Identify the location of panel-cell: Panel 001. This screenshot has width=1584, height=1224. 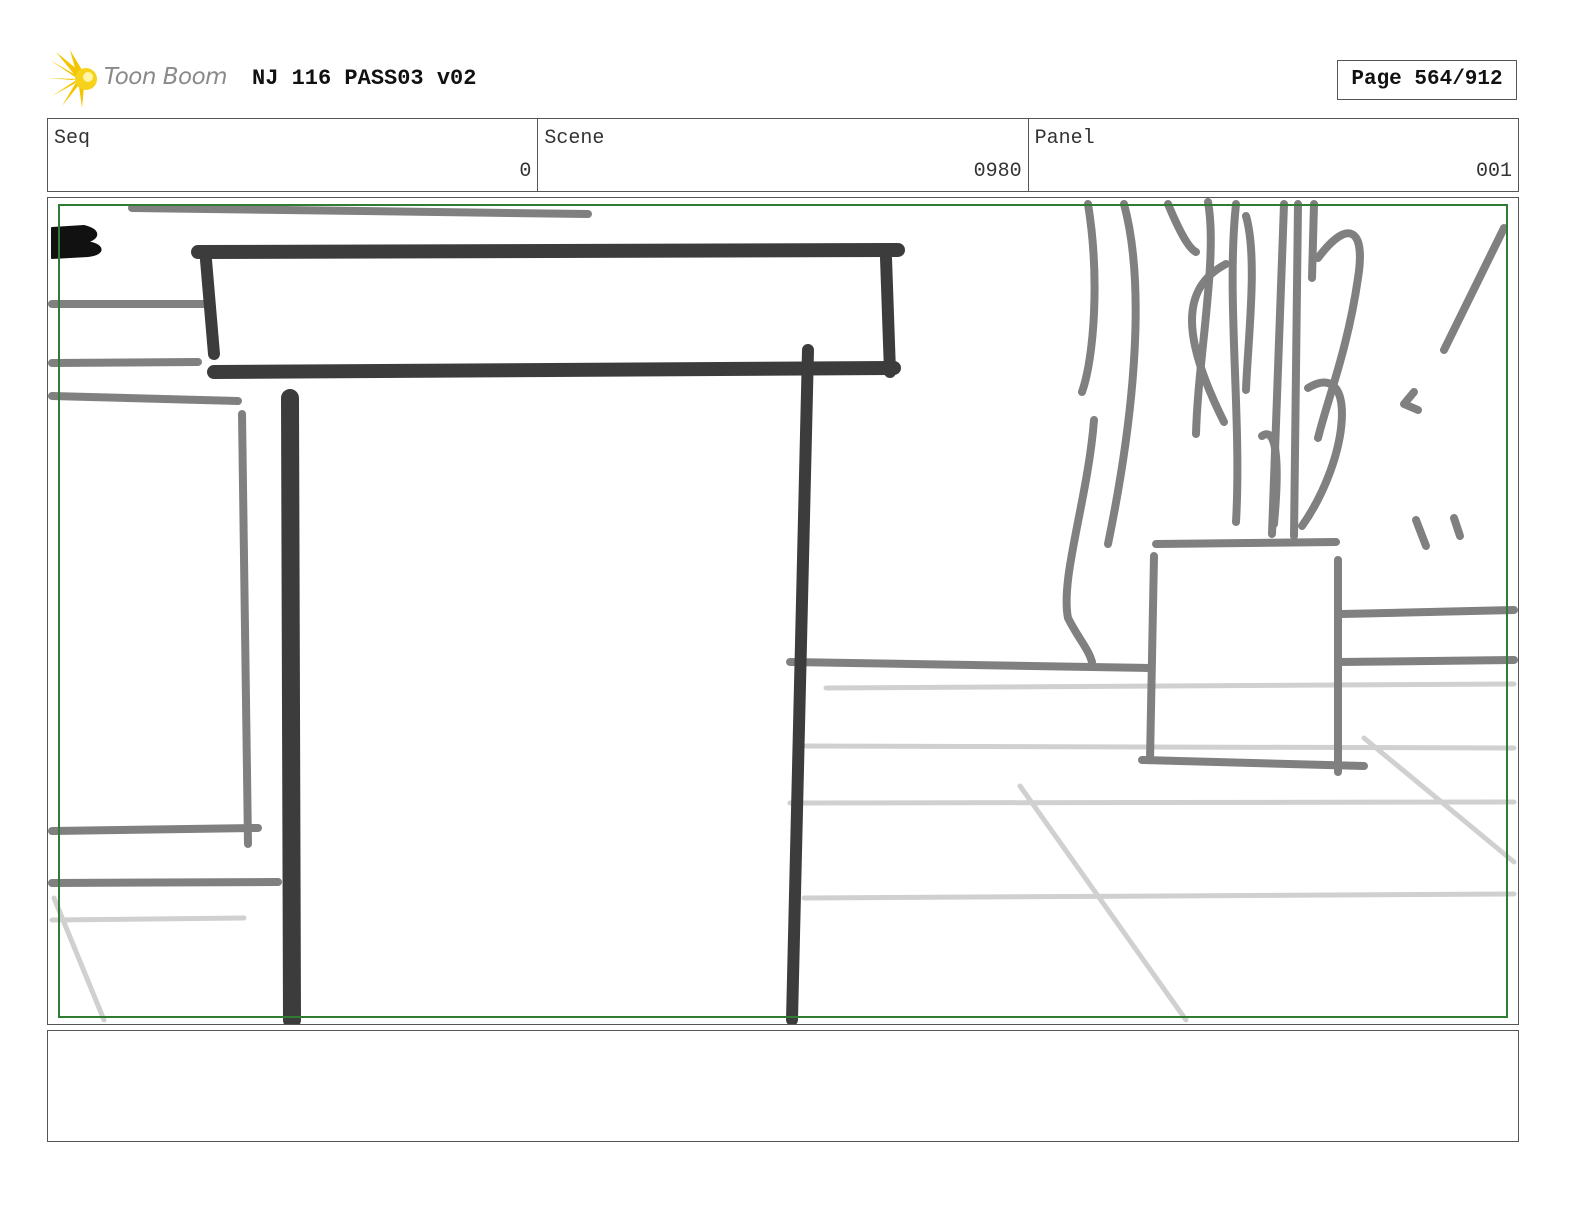
(1273, 155).